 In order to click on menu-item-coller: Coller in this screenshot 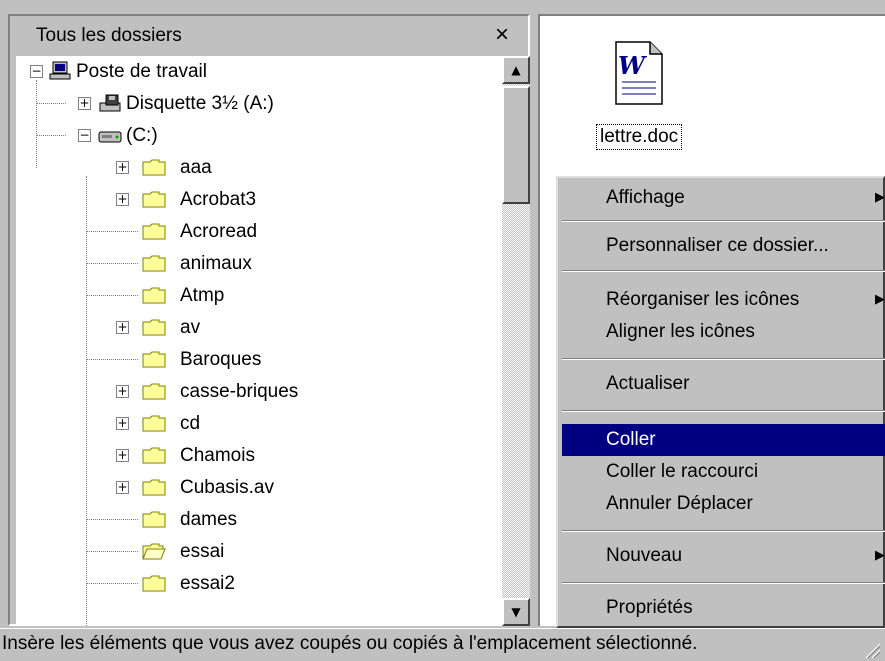, I will do `click(723, 440)`.